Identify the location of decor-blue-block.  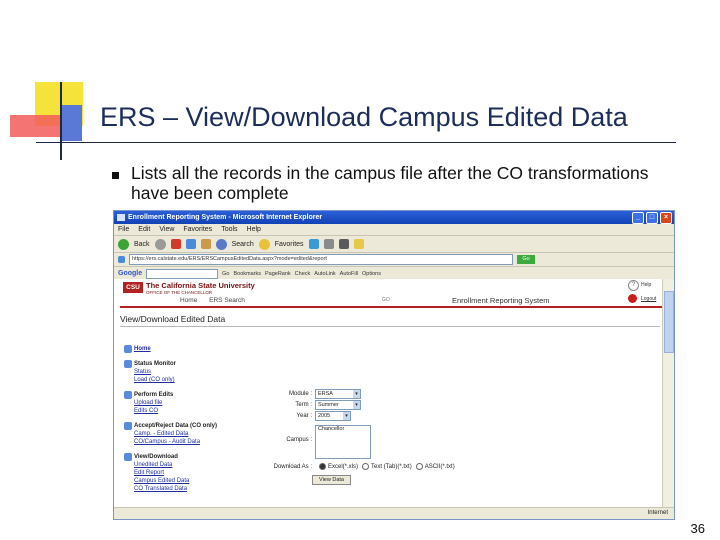
(71, 123).